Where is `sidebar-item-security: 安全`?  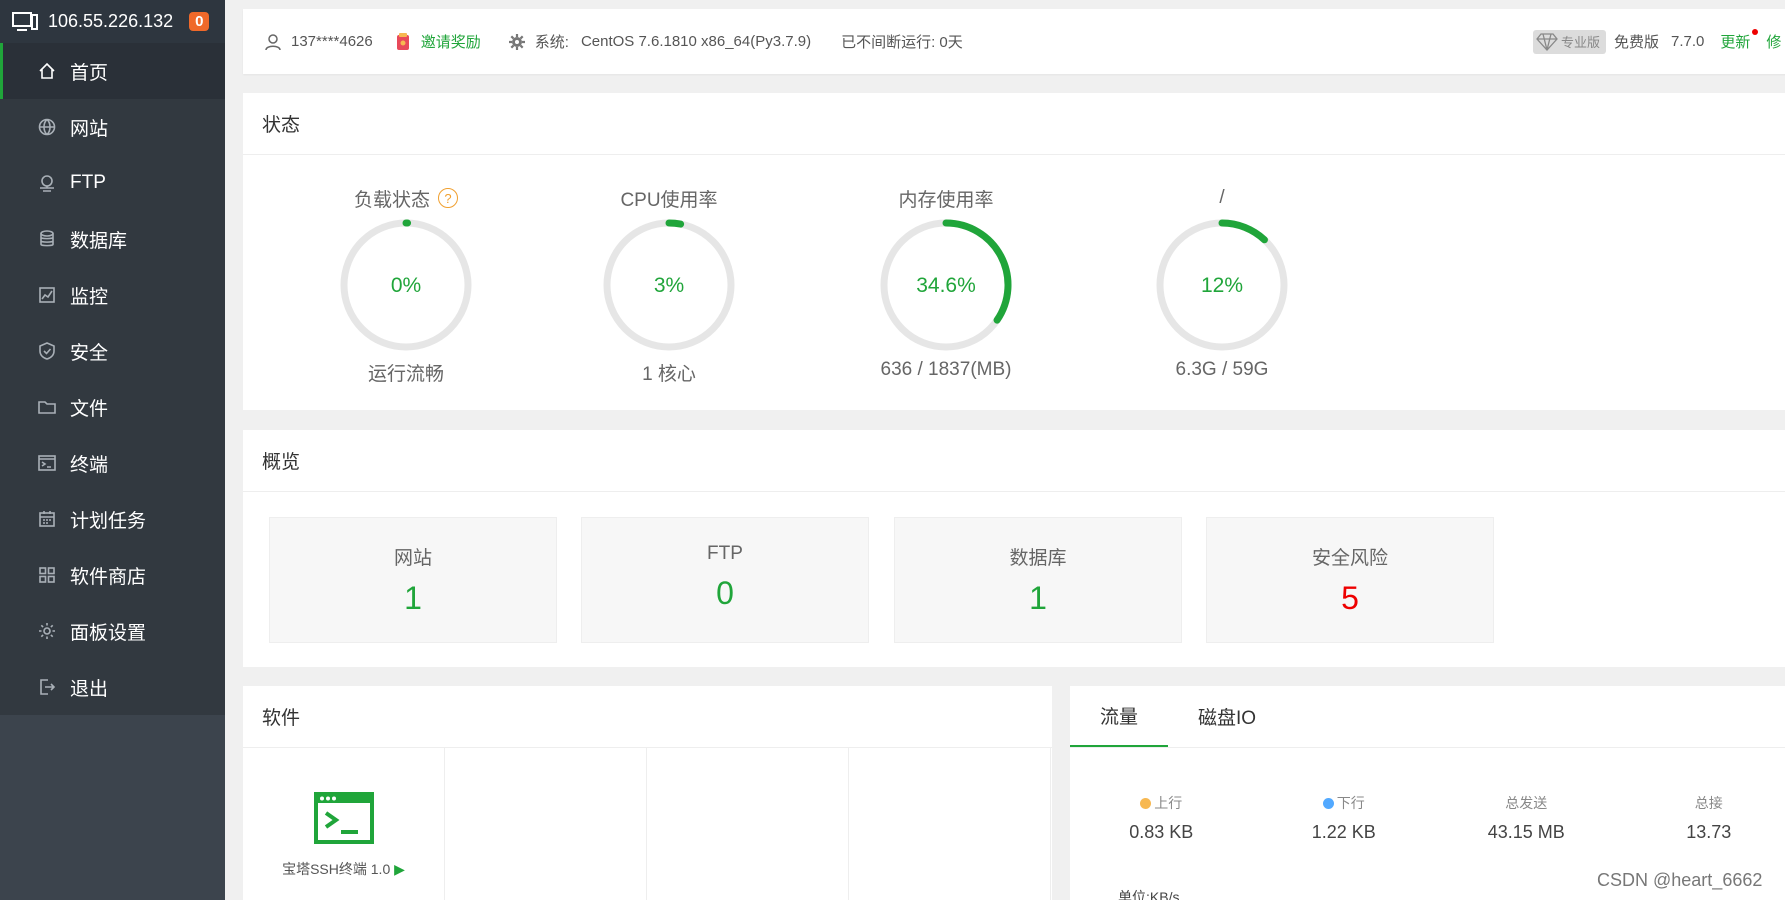
sidebar-item-security: 安全 is located at coordinates (112, 351).